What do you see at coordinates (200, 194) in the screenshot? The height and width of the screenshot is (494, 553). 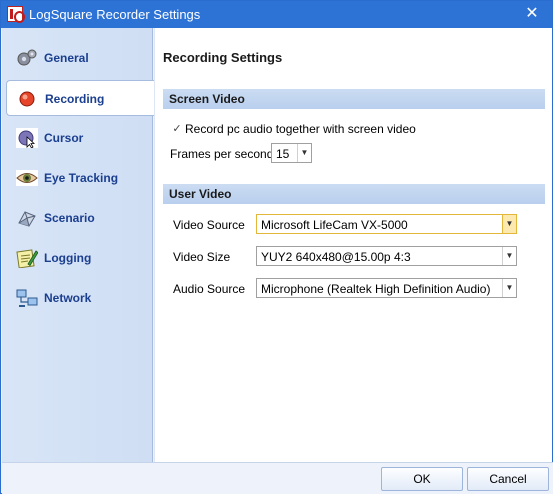 I see `section-title: User Video` at bounding box center [200, 194].